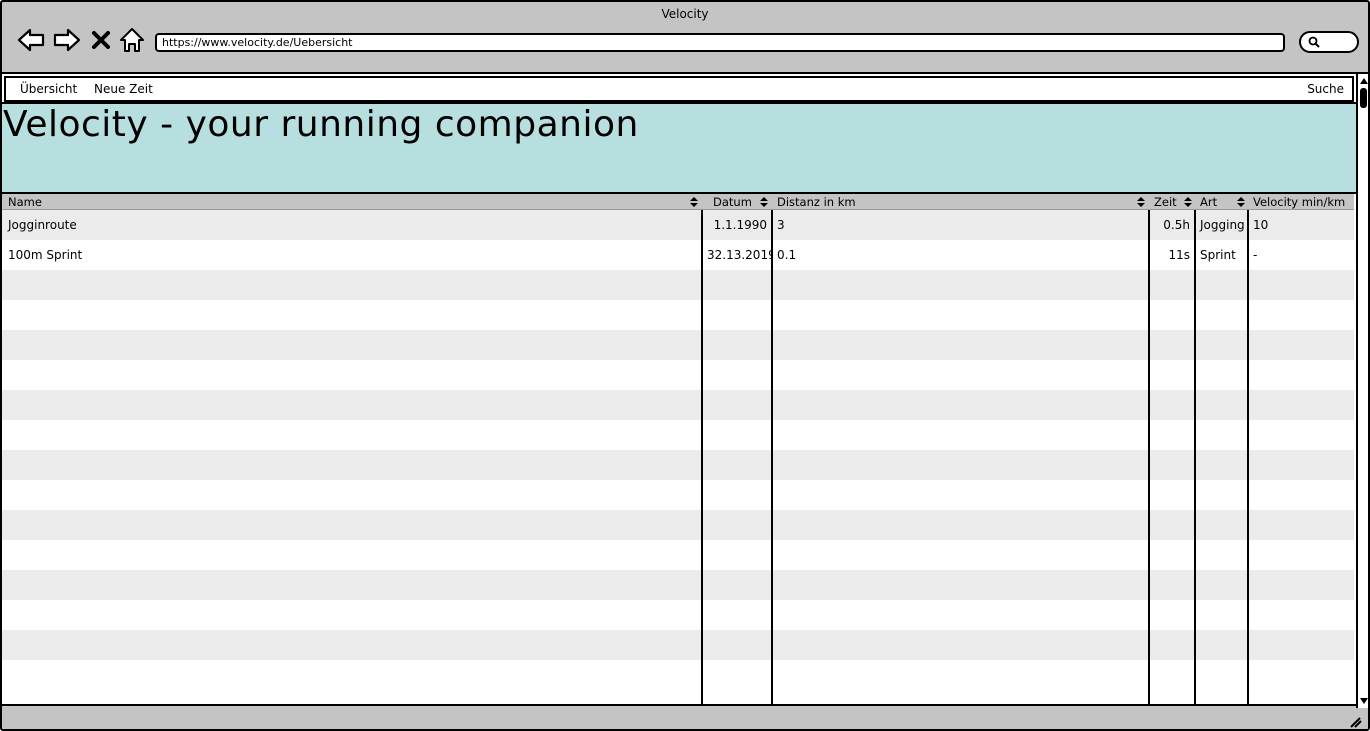 The image size is (1370, 731). Describe the element at coordinates (679, 148) in the screenshot. I see `page-banner: Velocity - your running companion` at that location.